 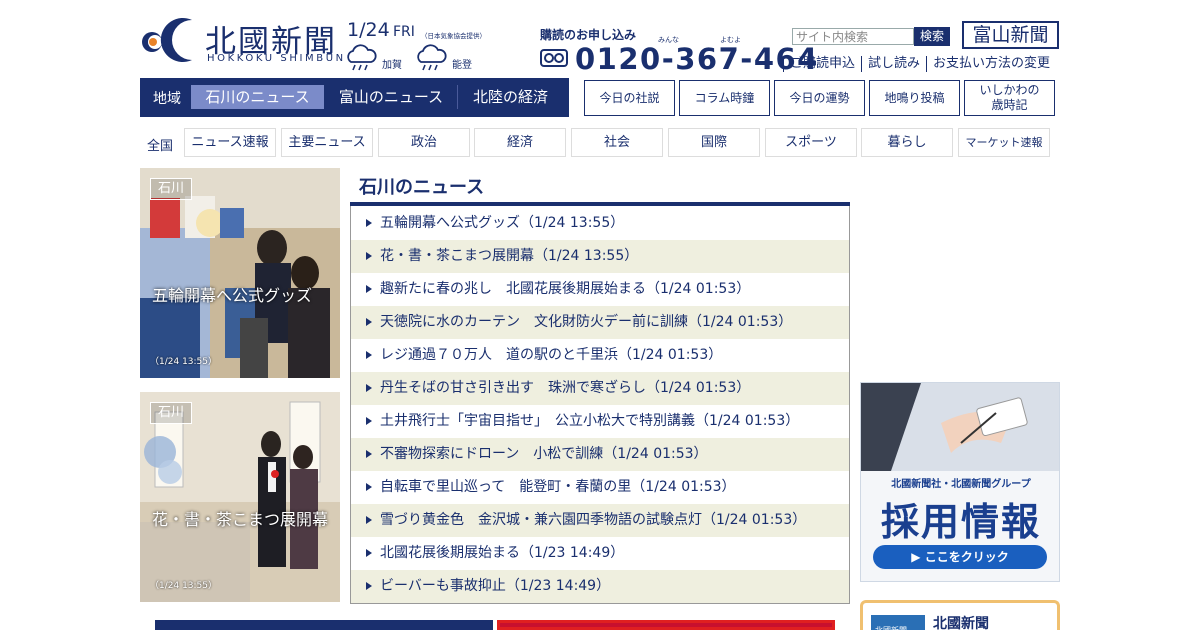 I want to click on tab-ishikawa-news: 石川のニュース, so click(x=257, y=97).